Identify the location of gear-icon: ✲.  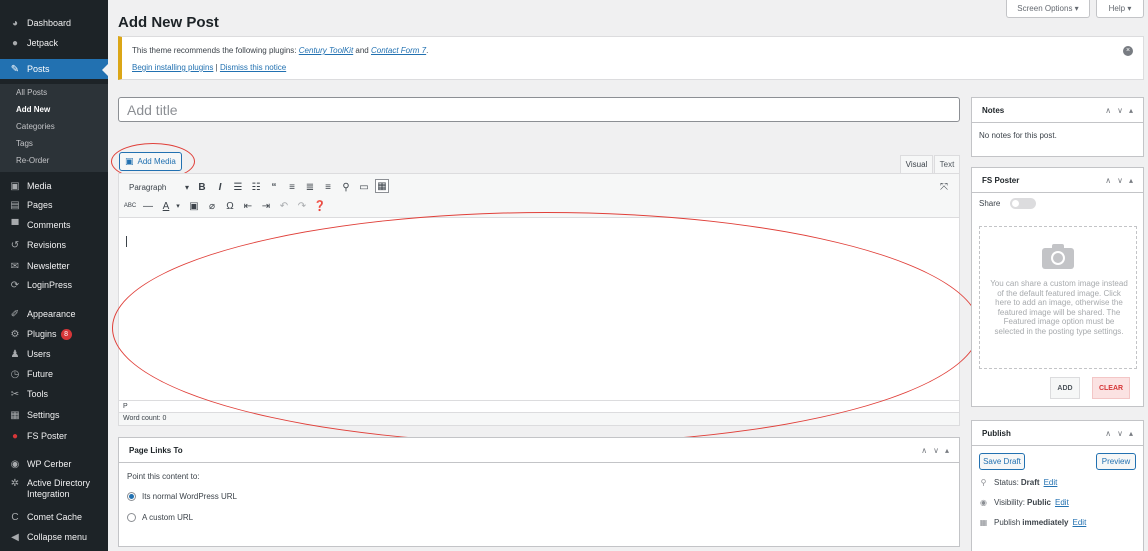
(15, 483).